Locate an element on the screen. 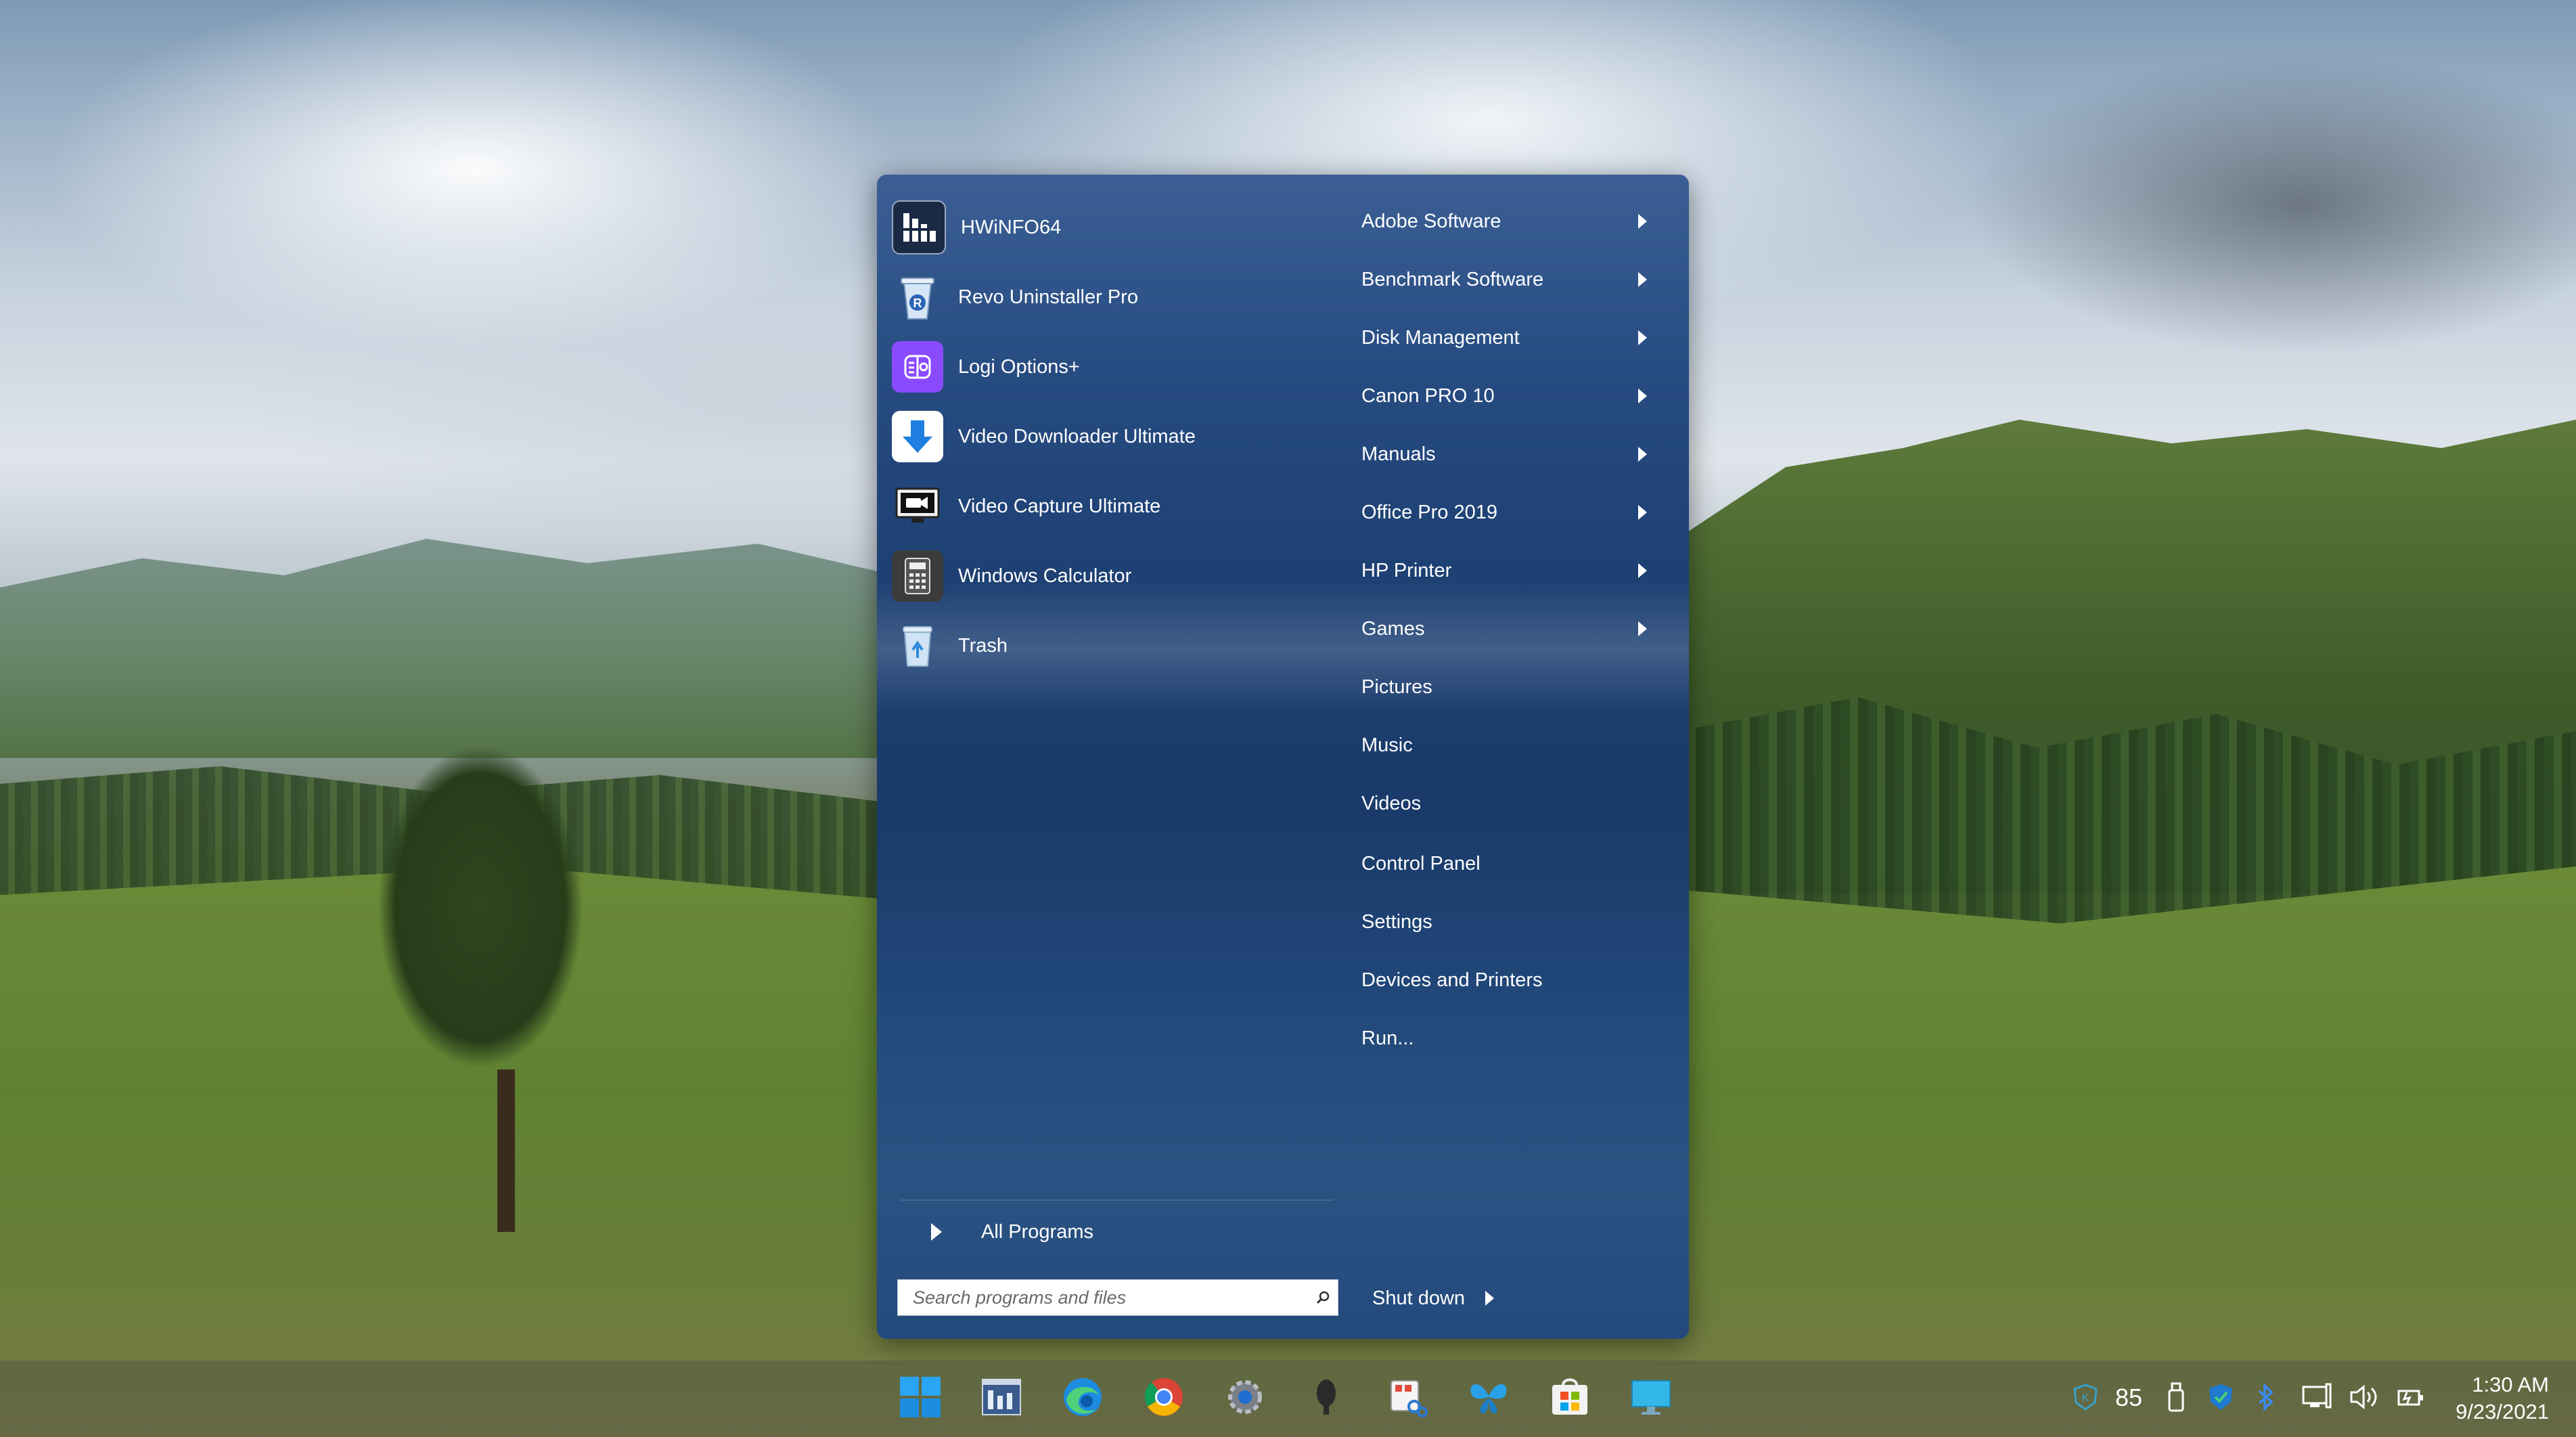 The height and width of the screenshot is (1437, 2576). program-video-capture: Video Capture Ultimate is located at coordinates (1108, 506).